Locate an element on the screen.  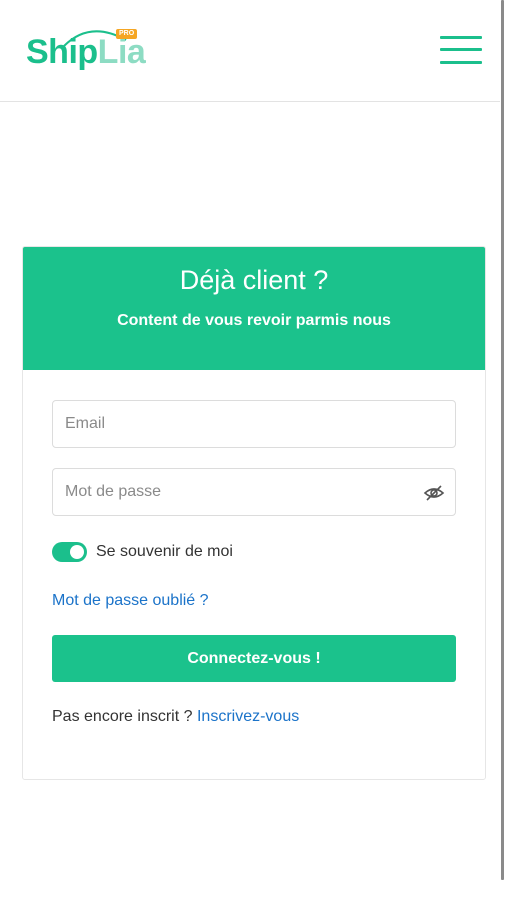
signup-prompt-text: Pas encore inscrit ? is located at coordinates (122, 716).